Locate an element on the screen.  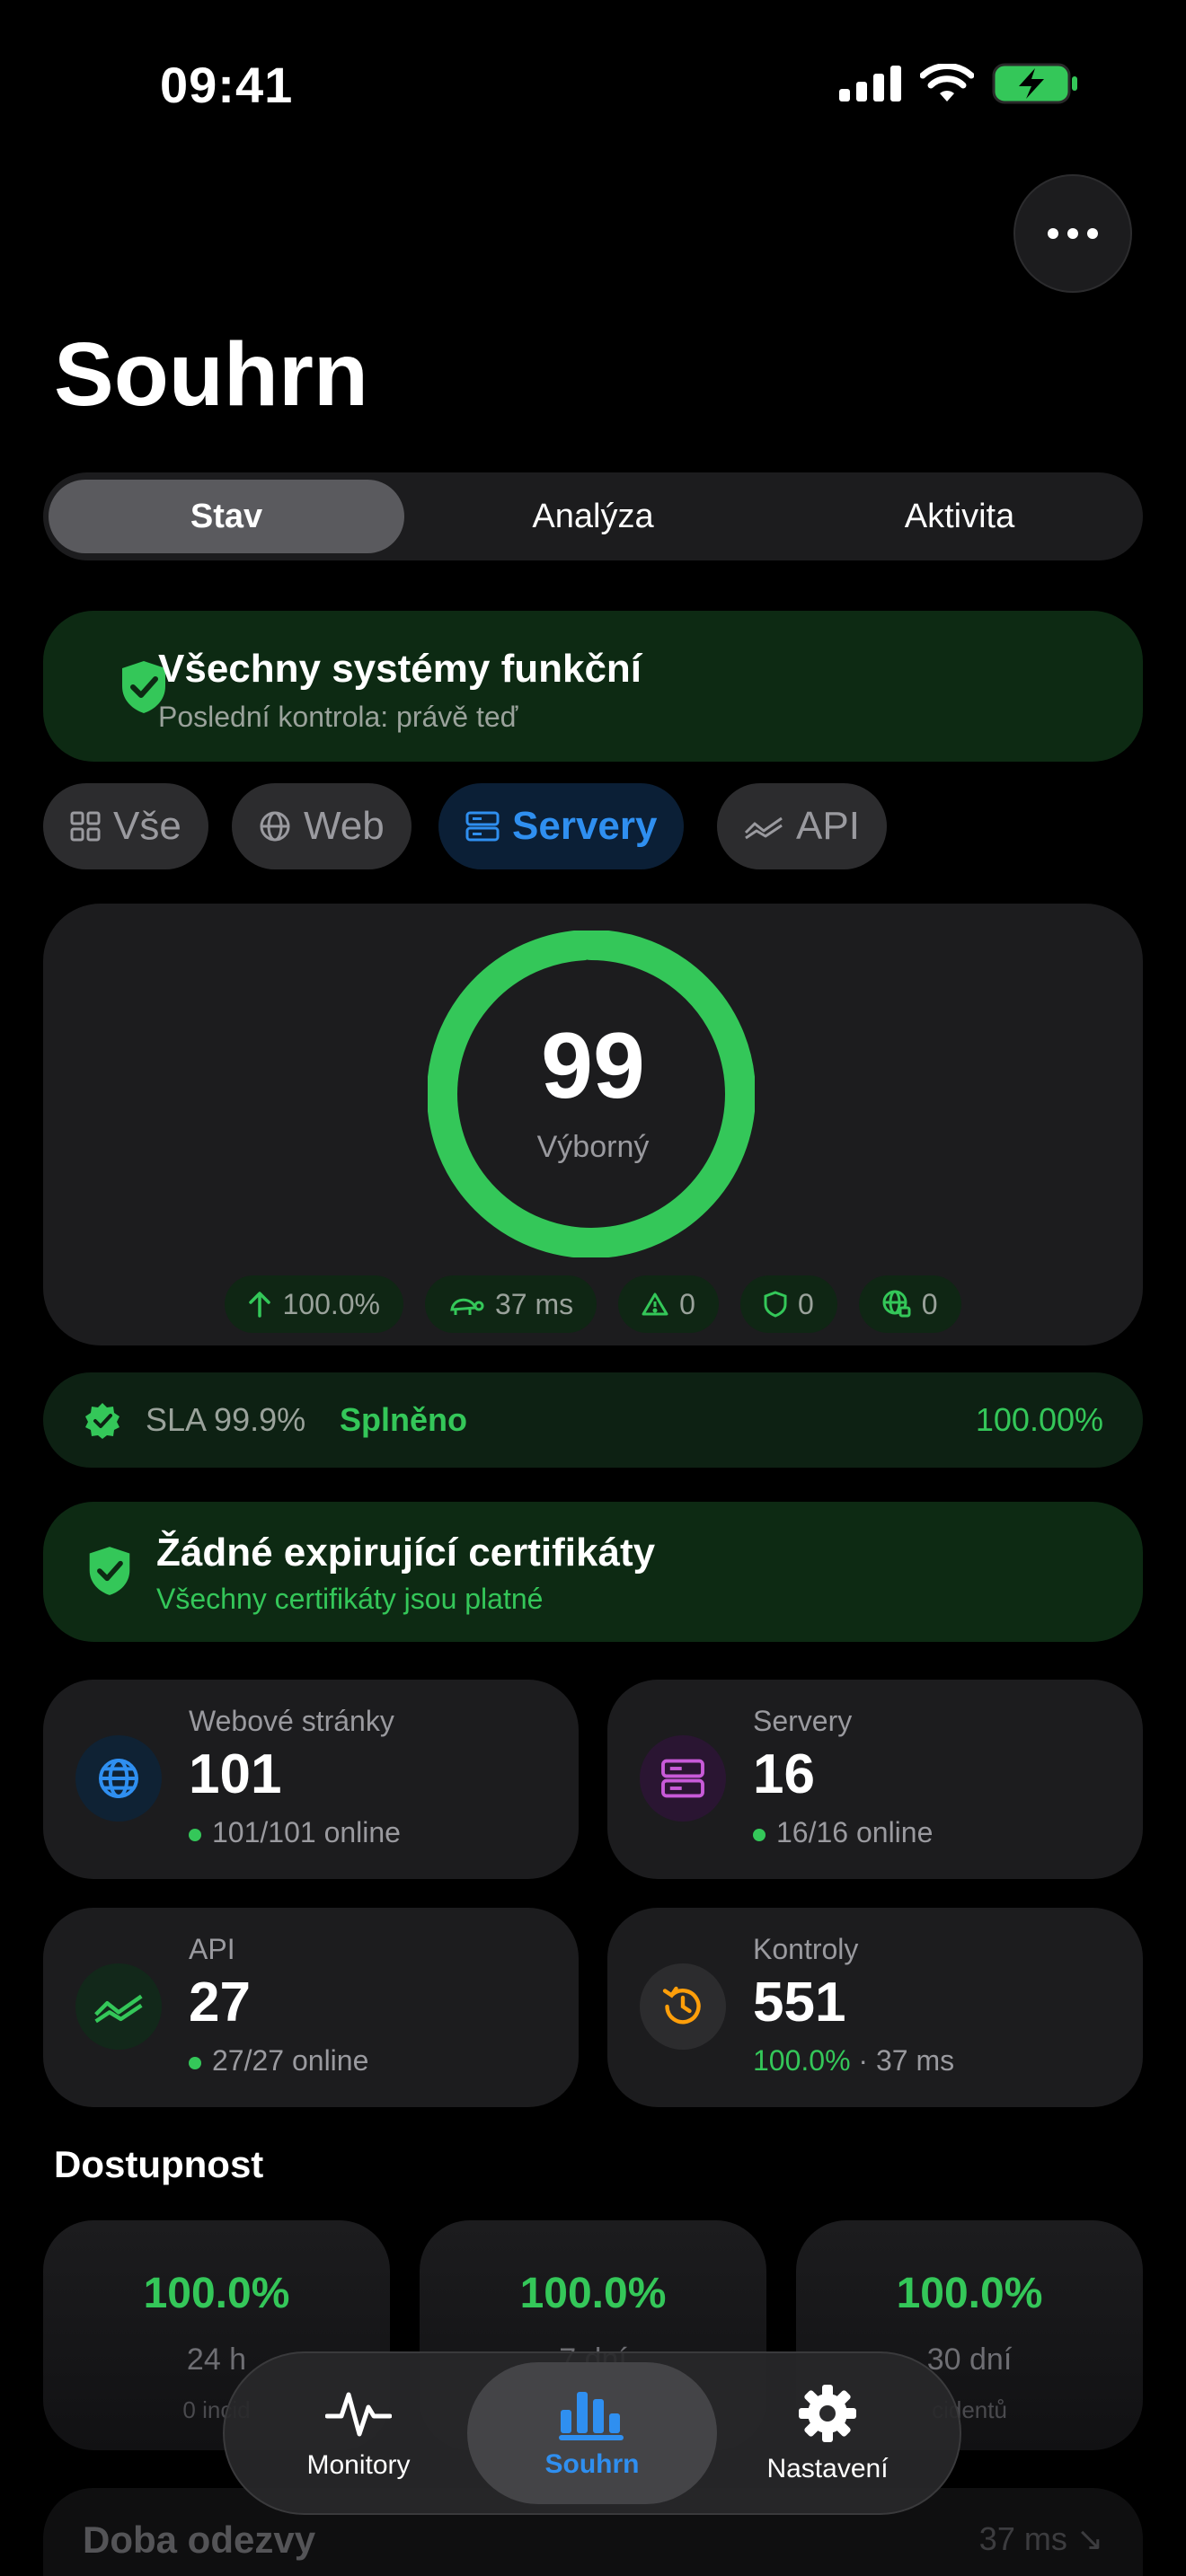
tab-bar: Monitory Souhrn Nastavení is located at coordinates (592, 2433).